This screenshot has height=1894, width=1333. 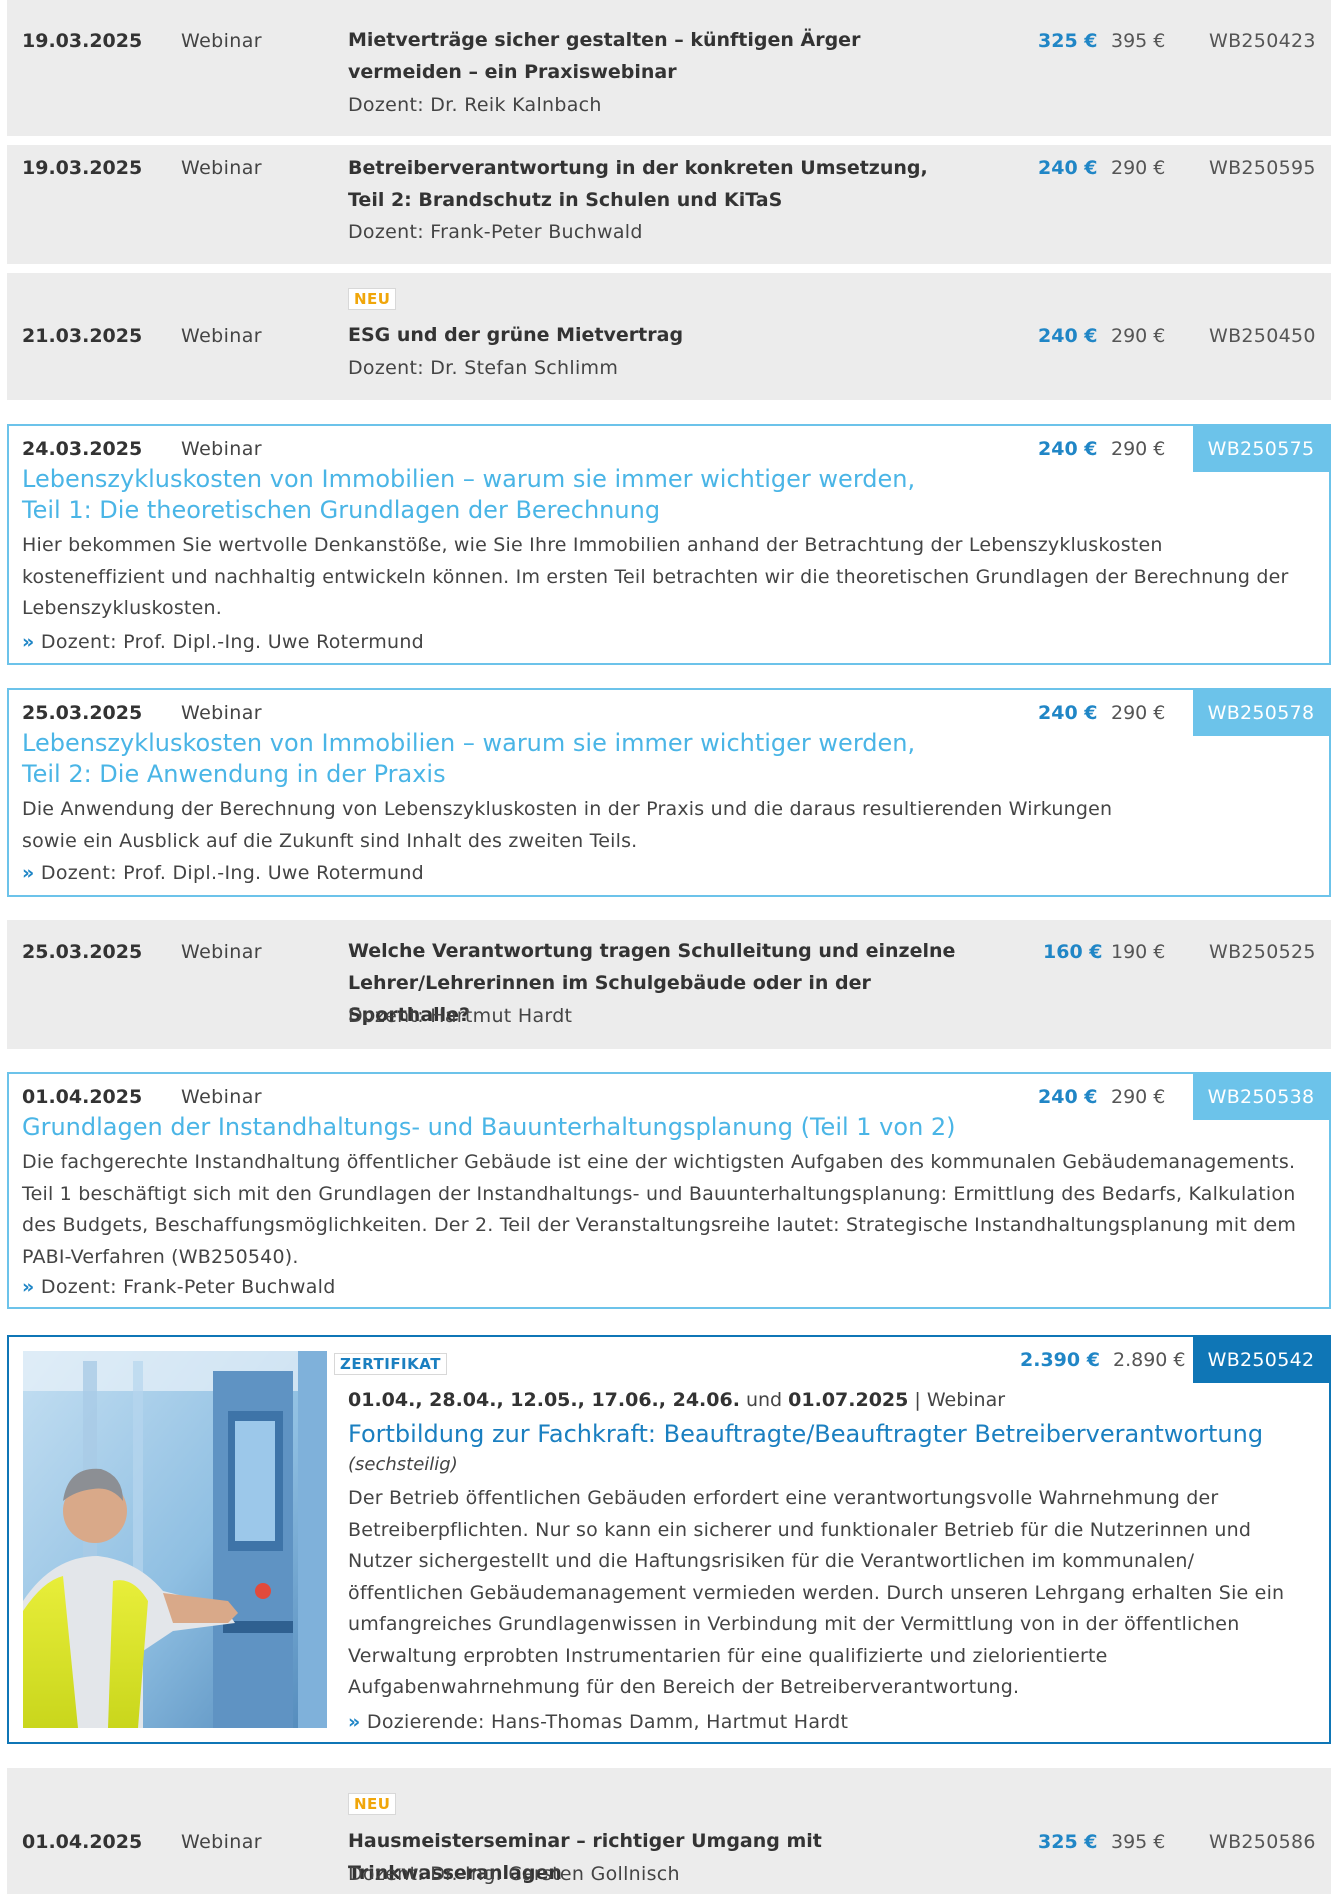 What do you see at coordinates (1060, 1360) in the screenshot?
I see `price: 2.390 €` at bounding box center [1060, 1360].